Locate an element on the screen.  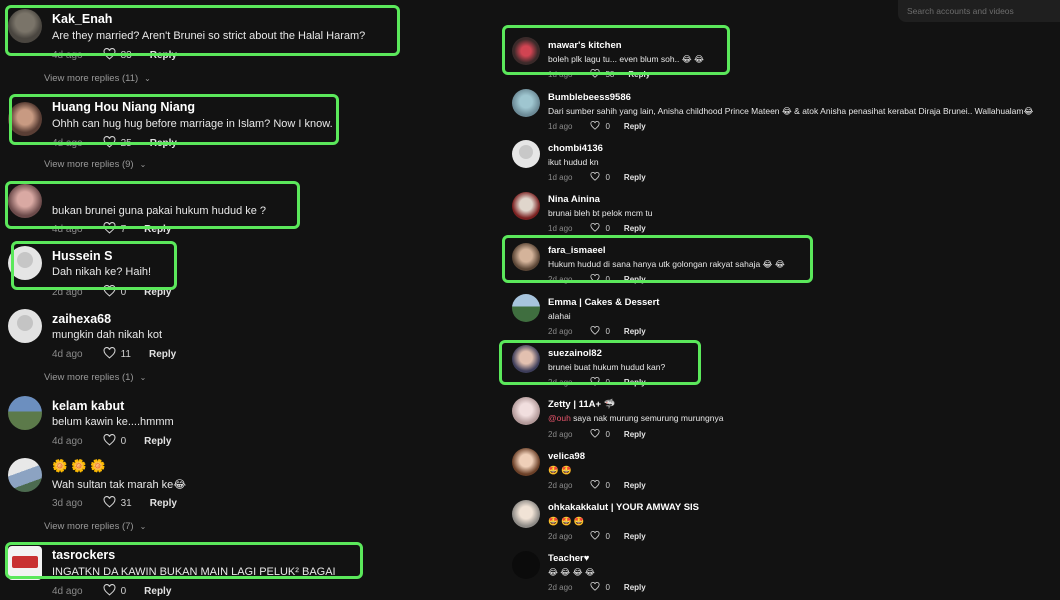
comment-username: mawar's kitchen is located at coordinates (585, 45).